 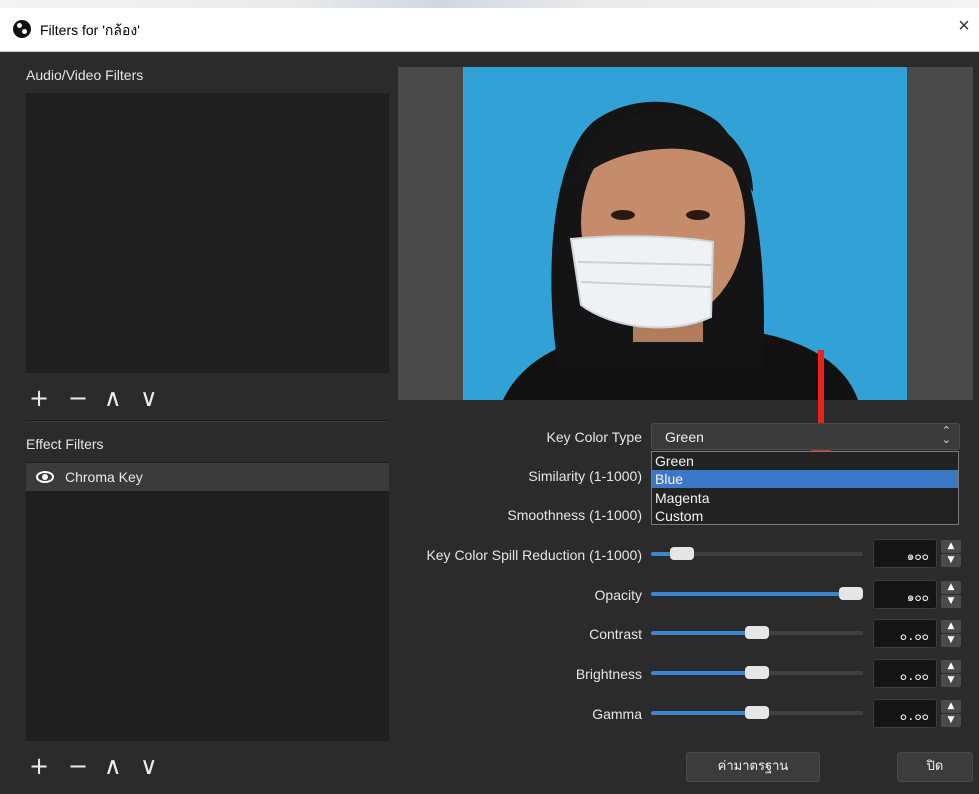 What do you see at coordinates (805, 461) in the screenshot?
I see `dropdown-option-green: Green` at bounding box center [805, 461].